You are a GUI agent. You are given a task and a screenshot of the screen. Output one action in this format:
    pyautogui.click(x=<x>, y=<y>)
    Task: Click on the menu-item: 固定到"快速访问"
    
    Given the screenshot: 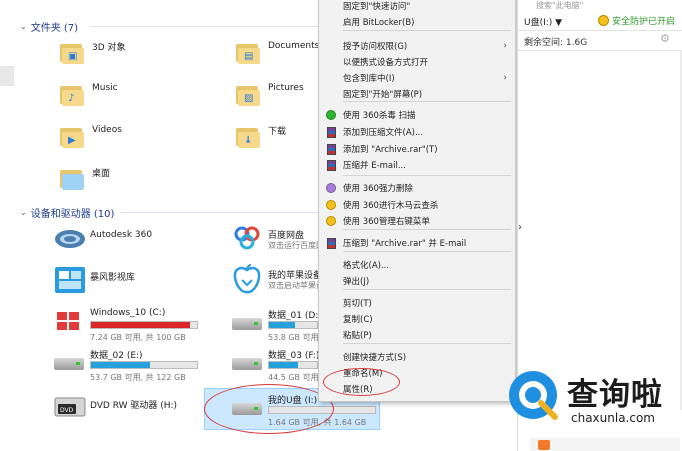 What is the action you would take?
    pyautogui.click(x=417, y=7)
    